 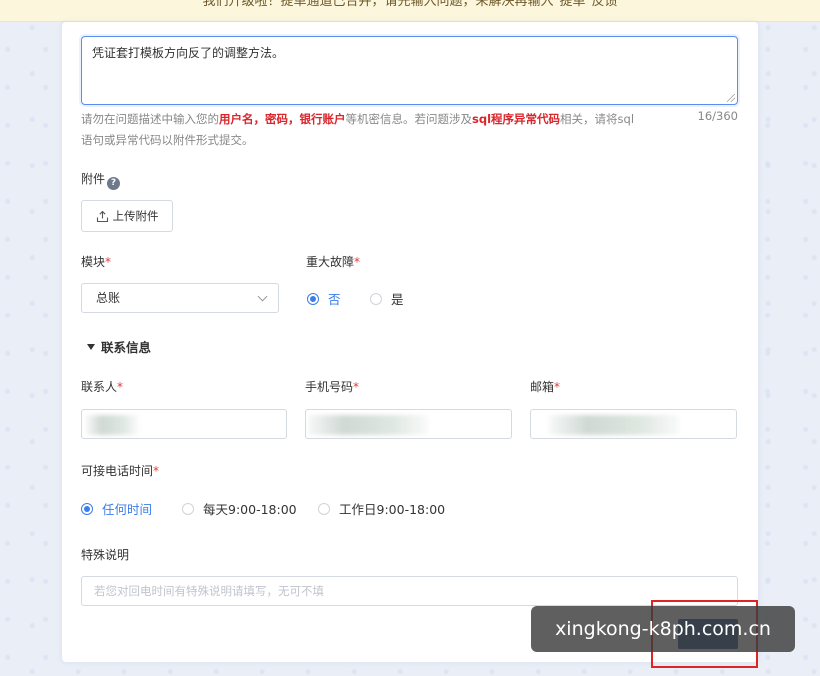 I want to click on radio-label: 工作日9:00-18:00, so click(x=392, y=509).